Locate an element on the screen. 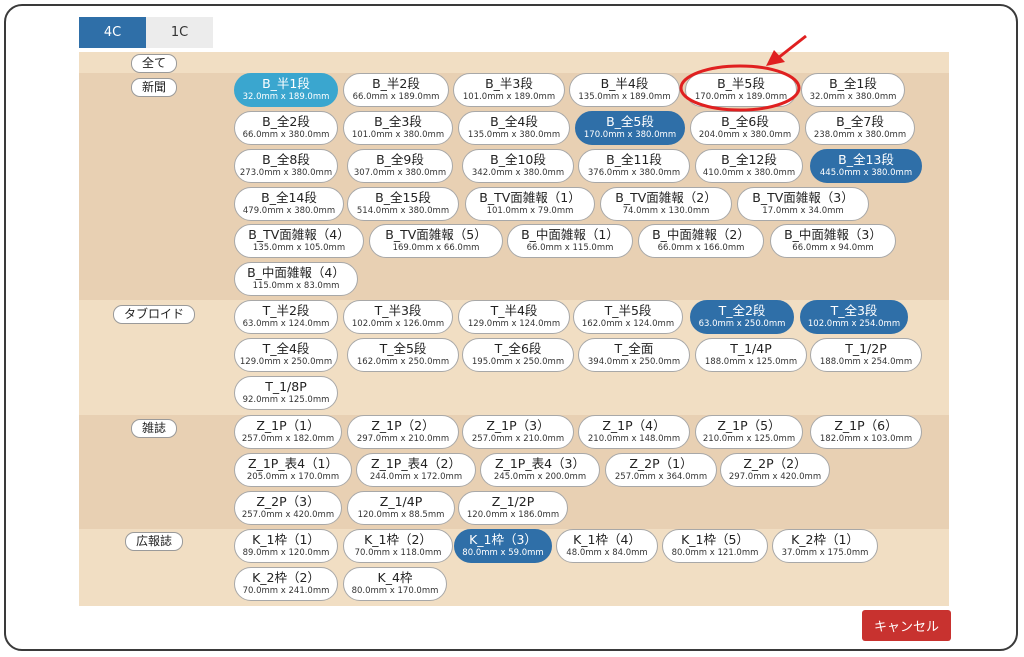 The image size is (1024, 657). size-button: K_1枠（4） 48.0mm x 84.0mm is located at coordinates (607, 546).